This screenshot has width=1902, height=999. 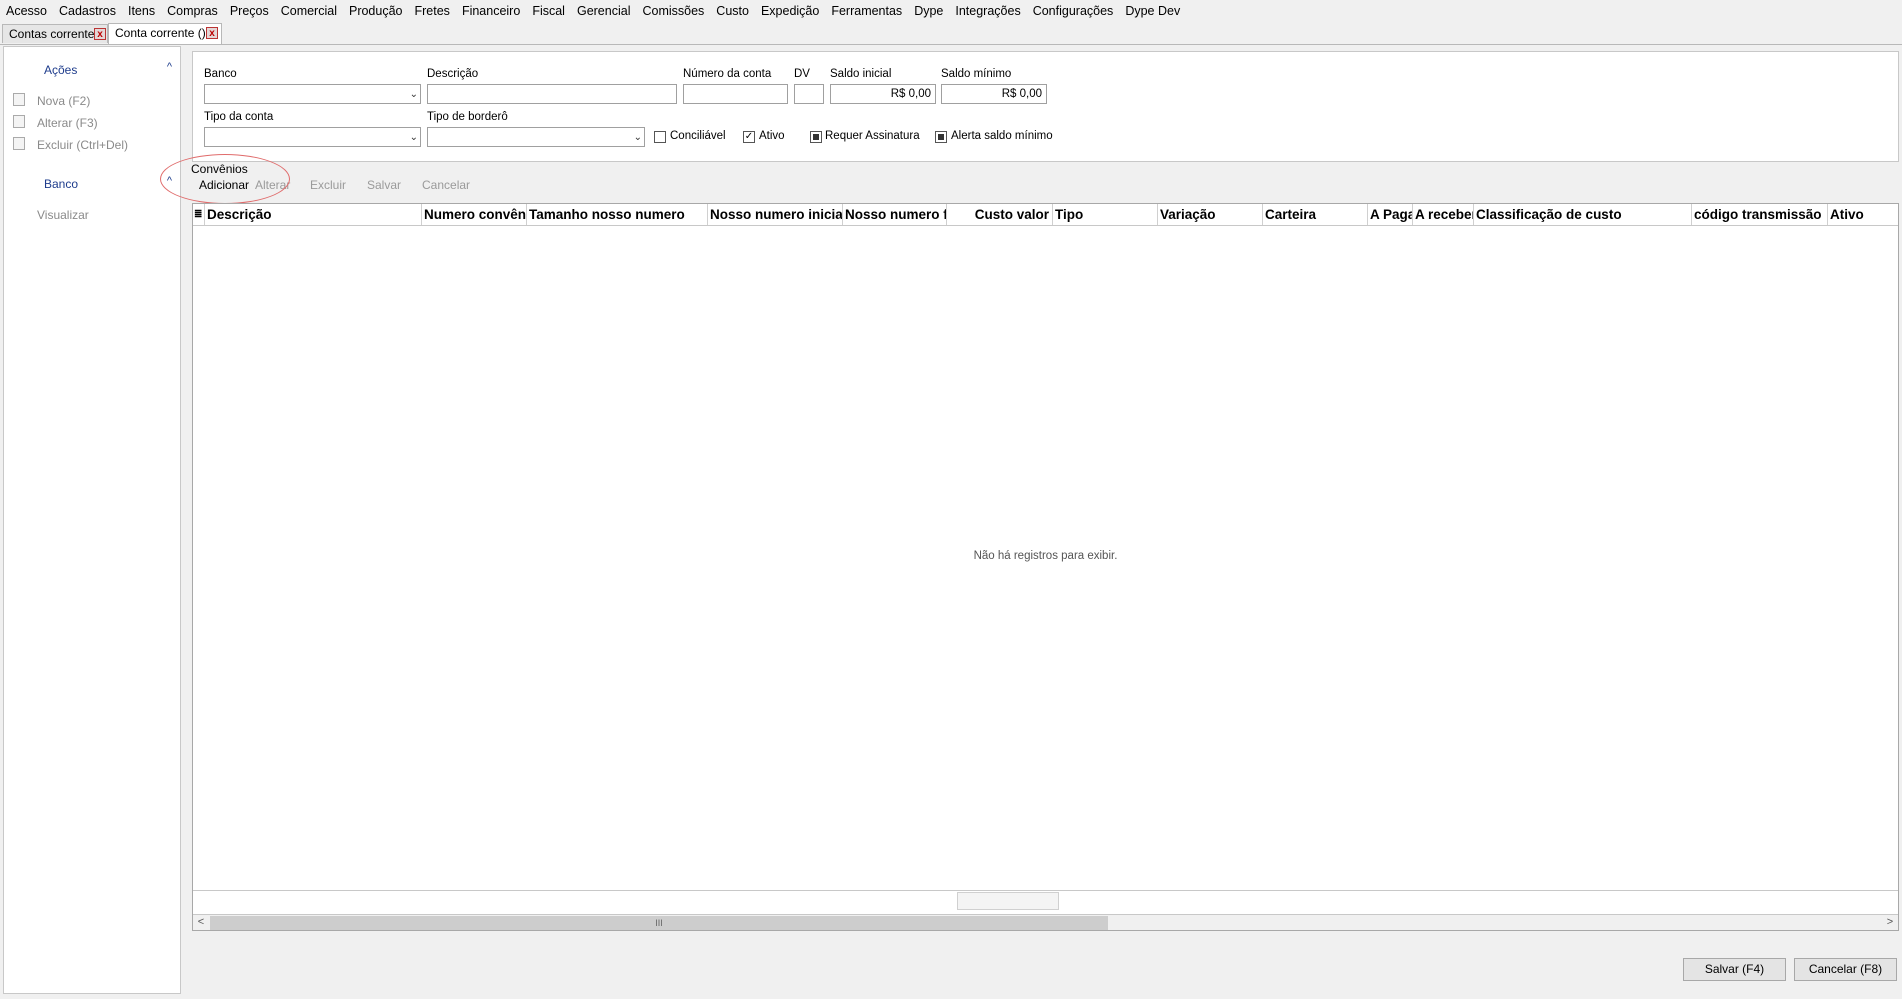 What do you see at coordinates (866, 11) in the screenshot?
I see `menu-ferramentas: Ferramentas` at bounding box center [866, 11].